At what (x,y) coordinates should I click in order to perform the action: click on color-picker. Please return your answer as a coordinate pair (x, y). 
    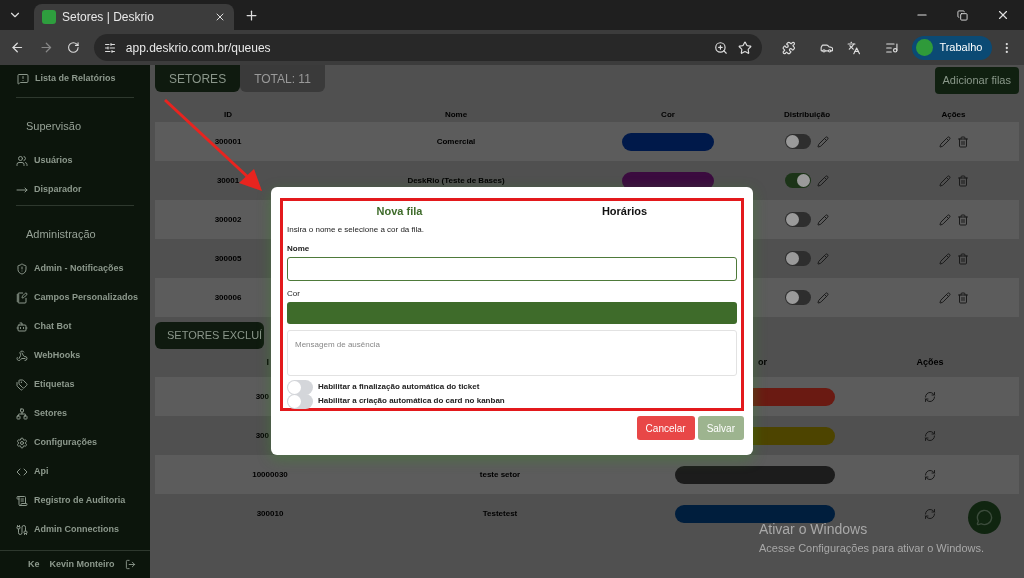
    Looking at the image, I should click on (512, 313).